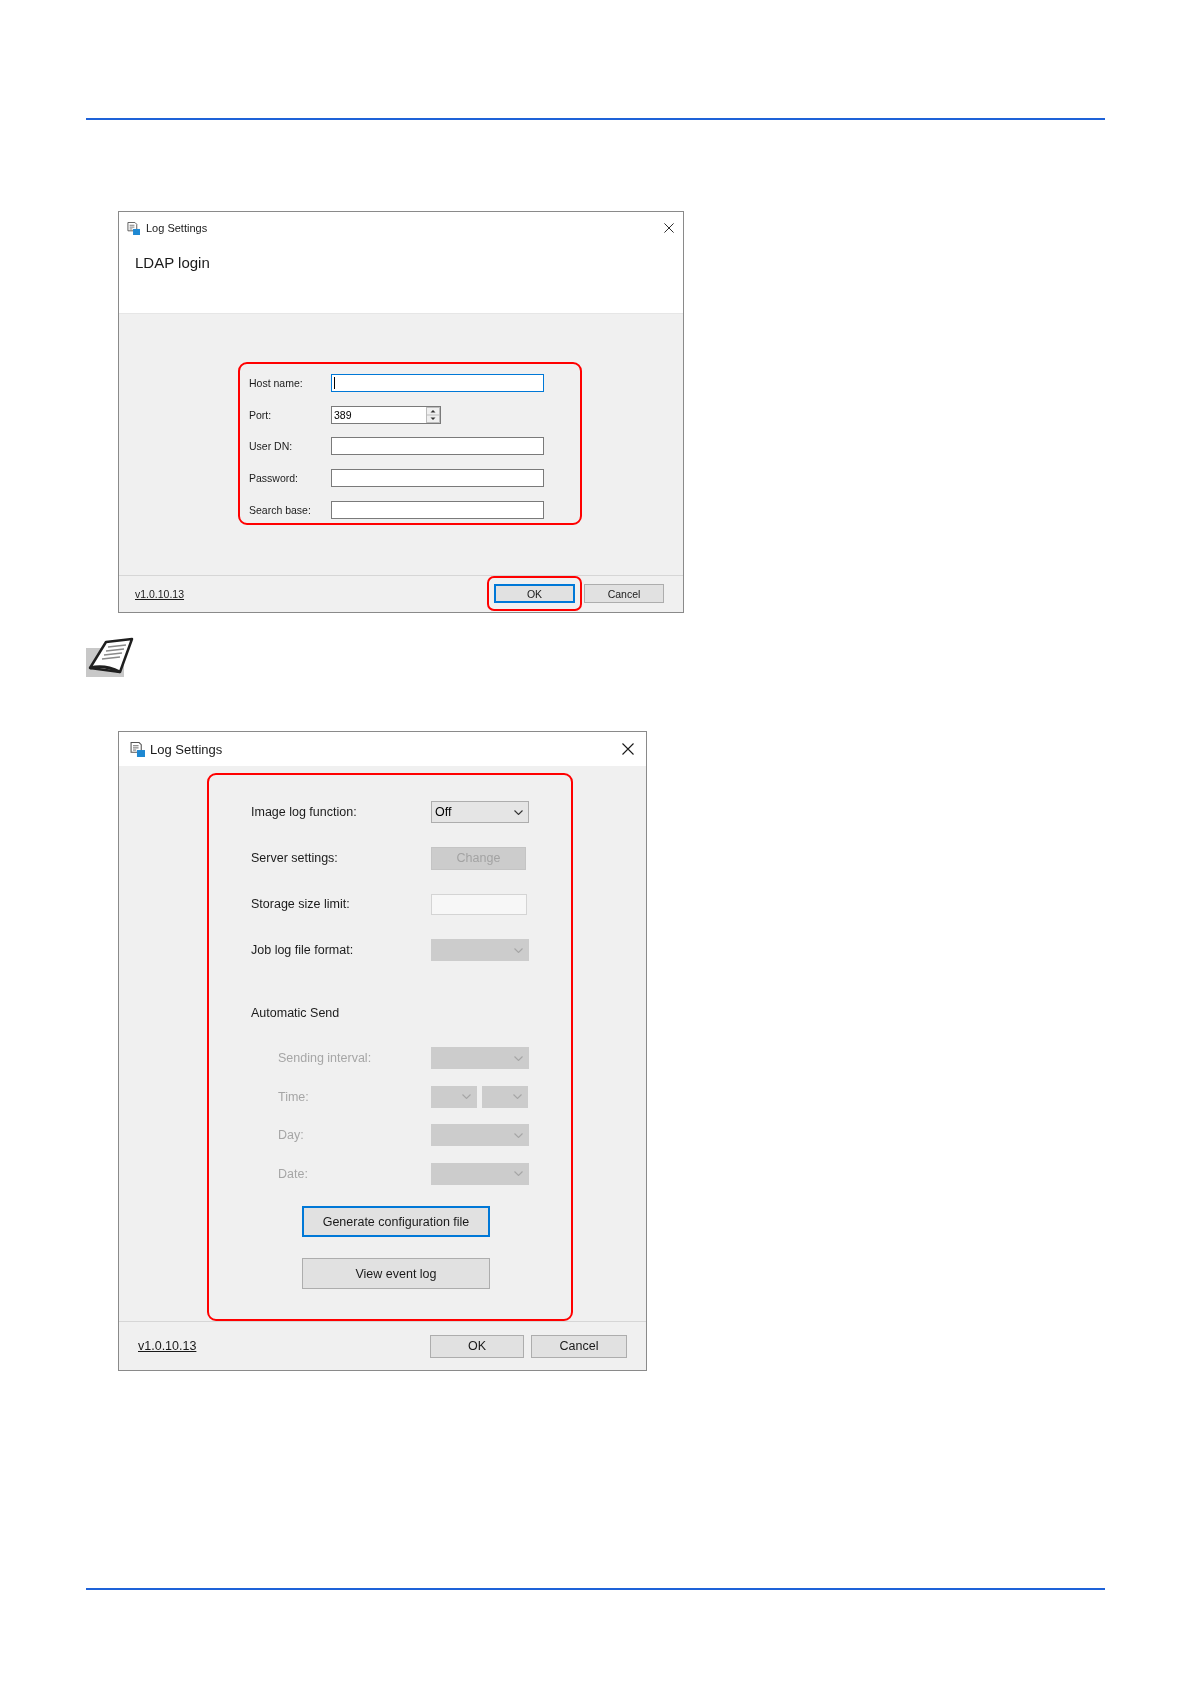 This screenshot has height=1685, width=1191. I want to click on setting-label: Day:, so click(291, 1135).